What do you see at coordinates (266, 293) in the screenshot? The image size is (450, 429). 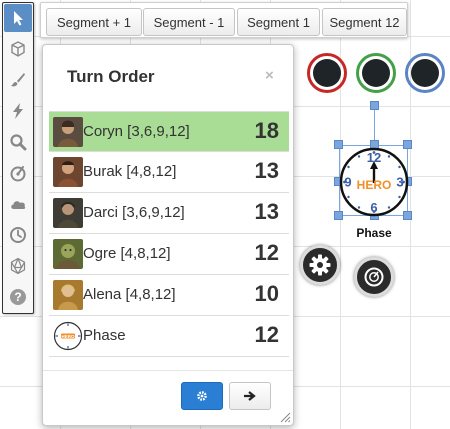 I see `initiative-value: 10` at bounding box center [266, 293].